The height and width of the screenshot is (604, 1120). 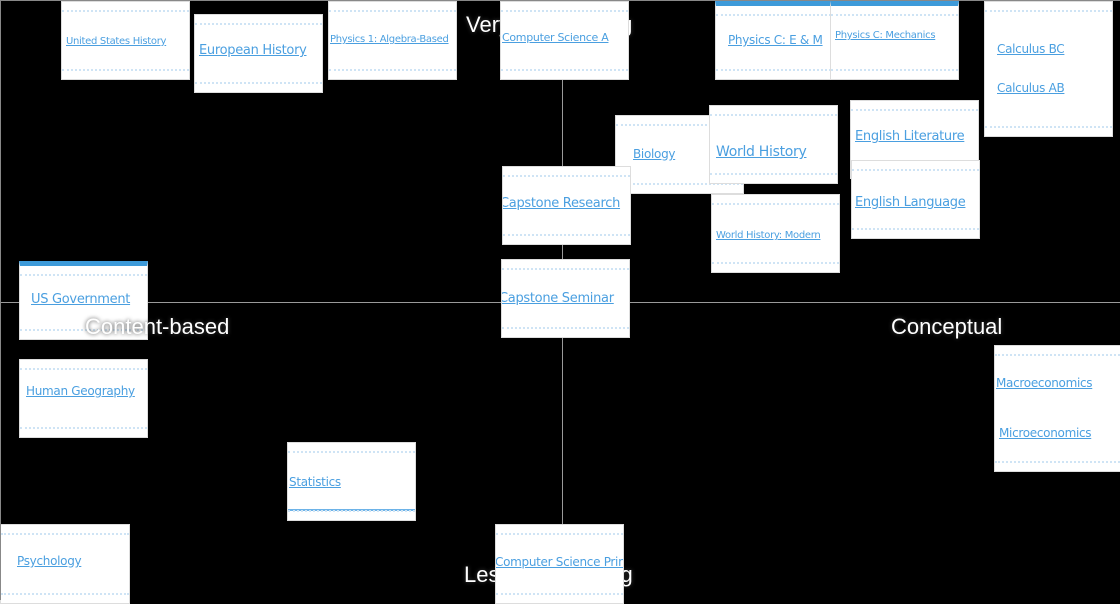 I want to click on course-link: World History, so click(x=761, y=152).